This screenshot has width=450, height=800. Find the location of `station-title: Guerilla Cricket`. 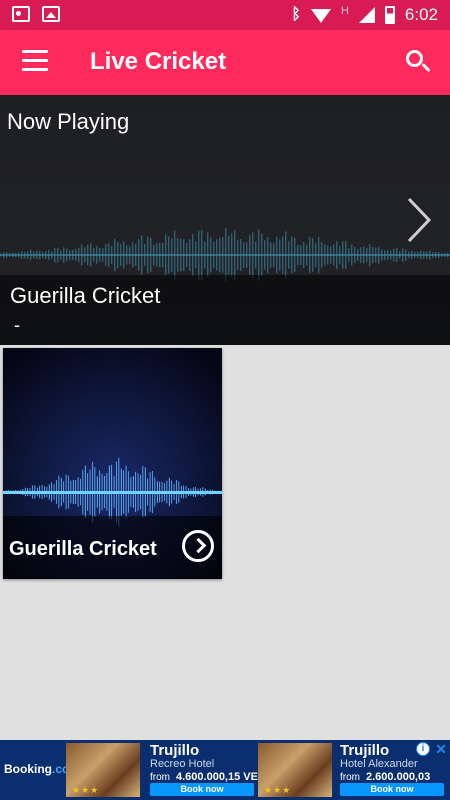

station-title: Guerilla Cricket is located at coordinates (83, 549).